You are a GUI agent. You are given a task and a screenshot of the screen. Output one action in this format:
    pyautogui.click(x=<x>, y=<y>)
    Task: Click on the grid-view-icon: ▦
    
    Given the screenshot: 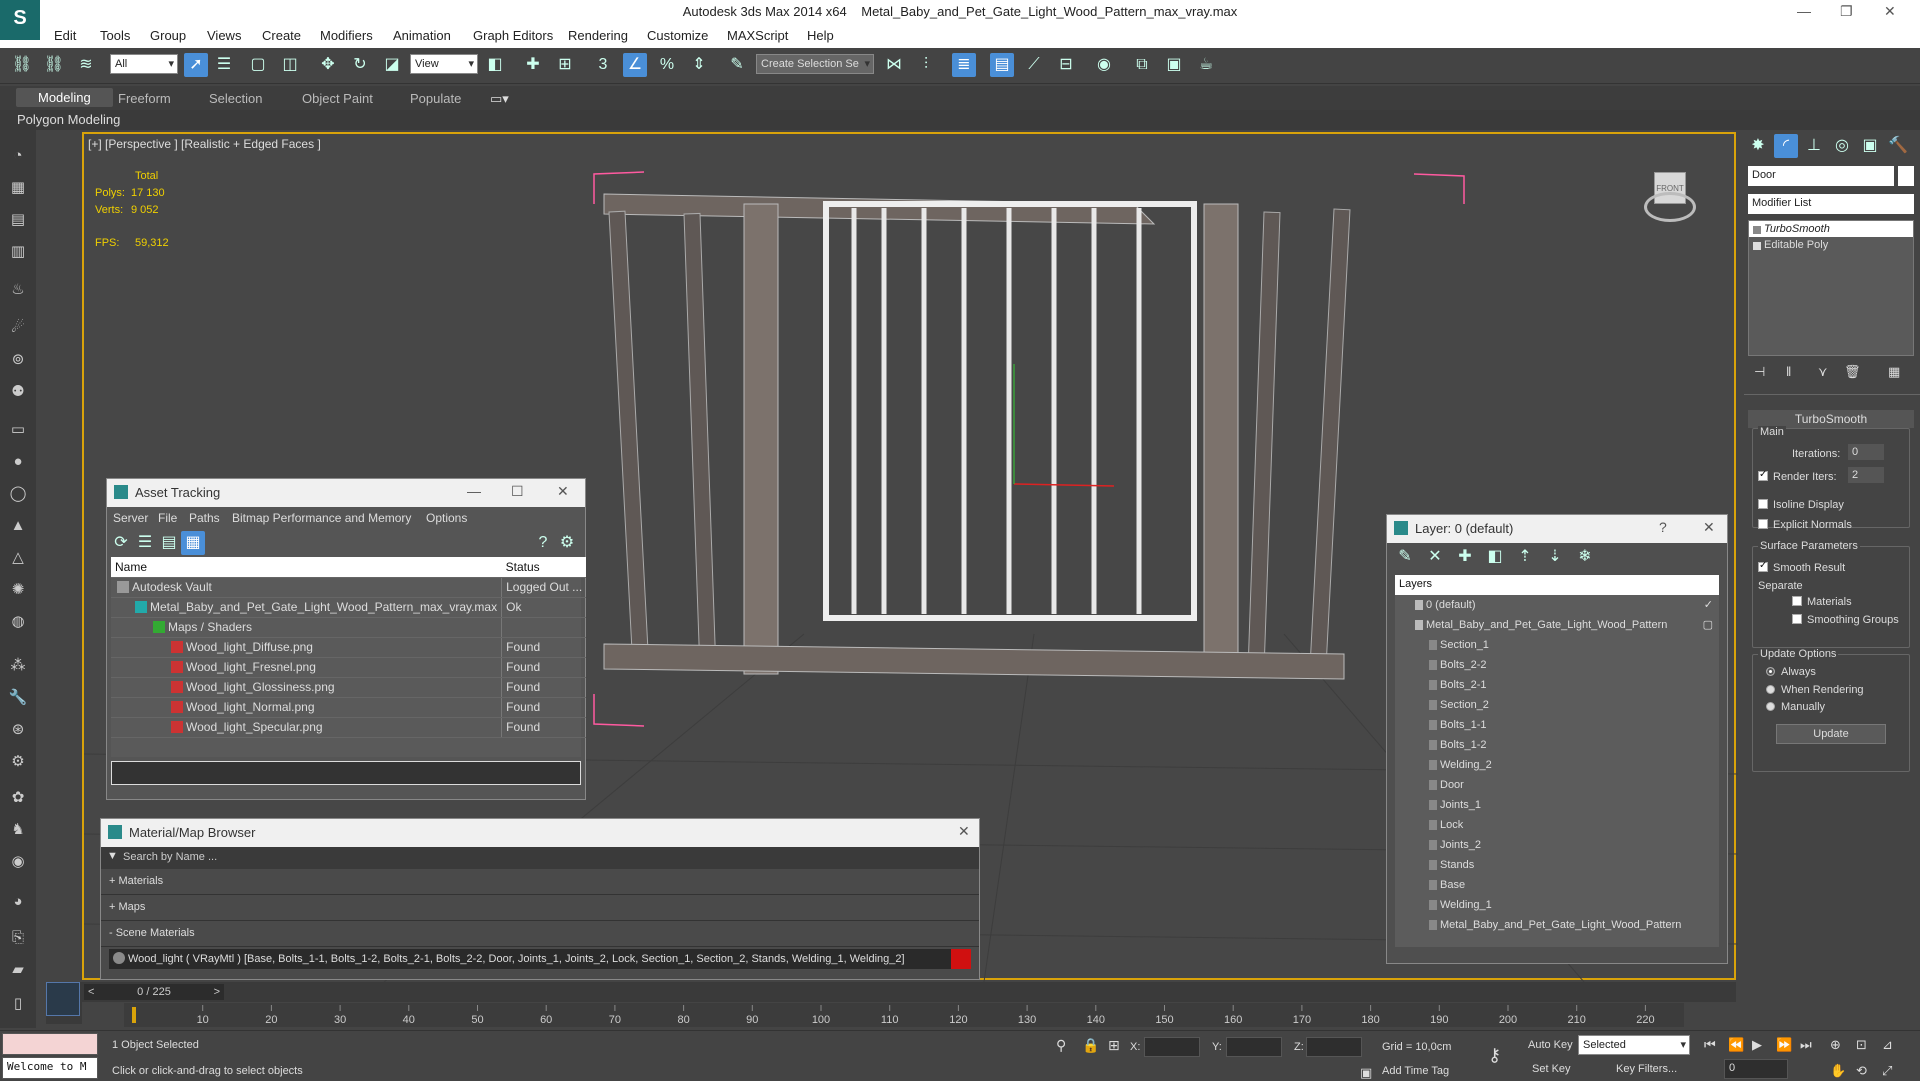 What is the action you would take?
    pyautogui.click(x=193, y=543)
    